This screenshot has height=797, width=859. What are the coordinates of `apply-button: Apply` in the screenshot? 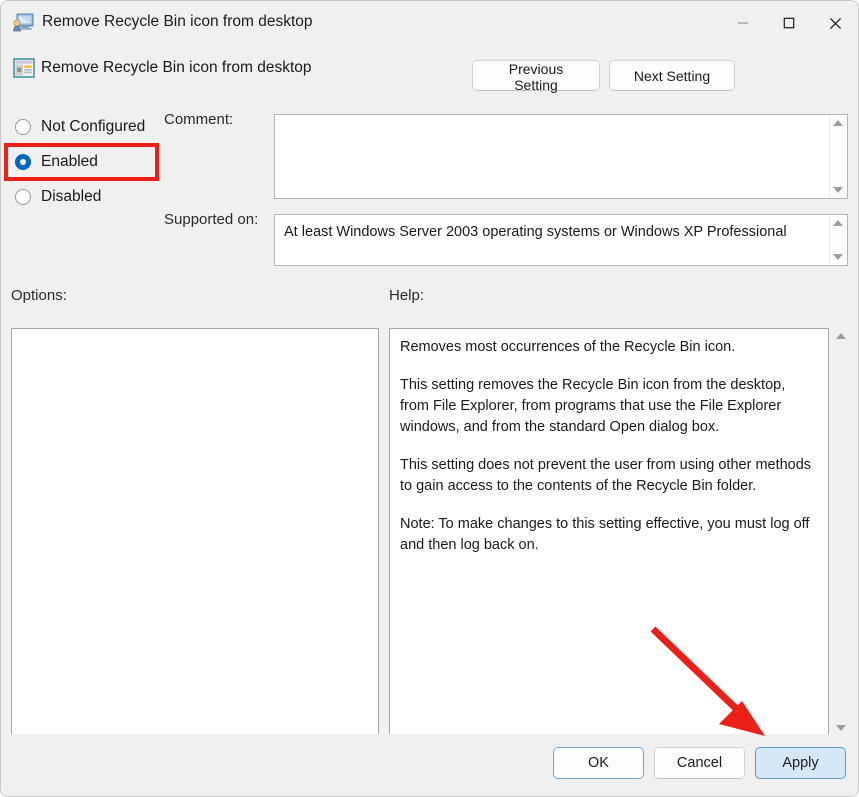 It's located at (800, 763).